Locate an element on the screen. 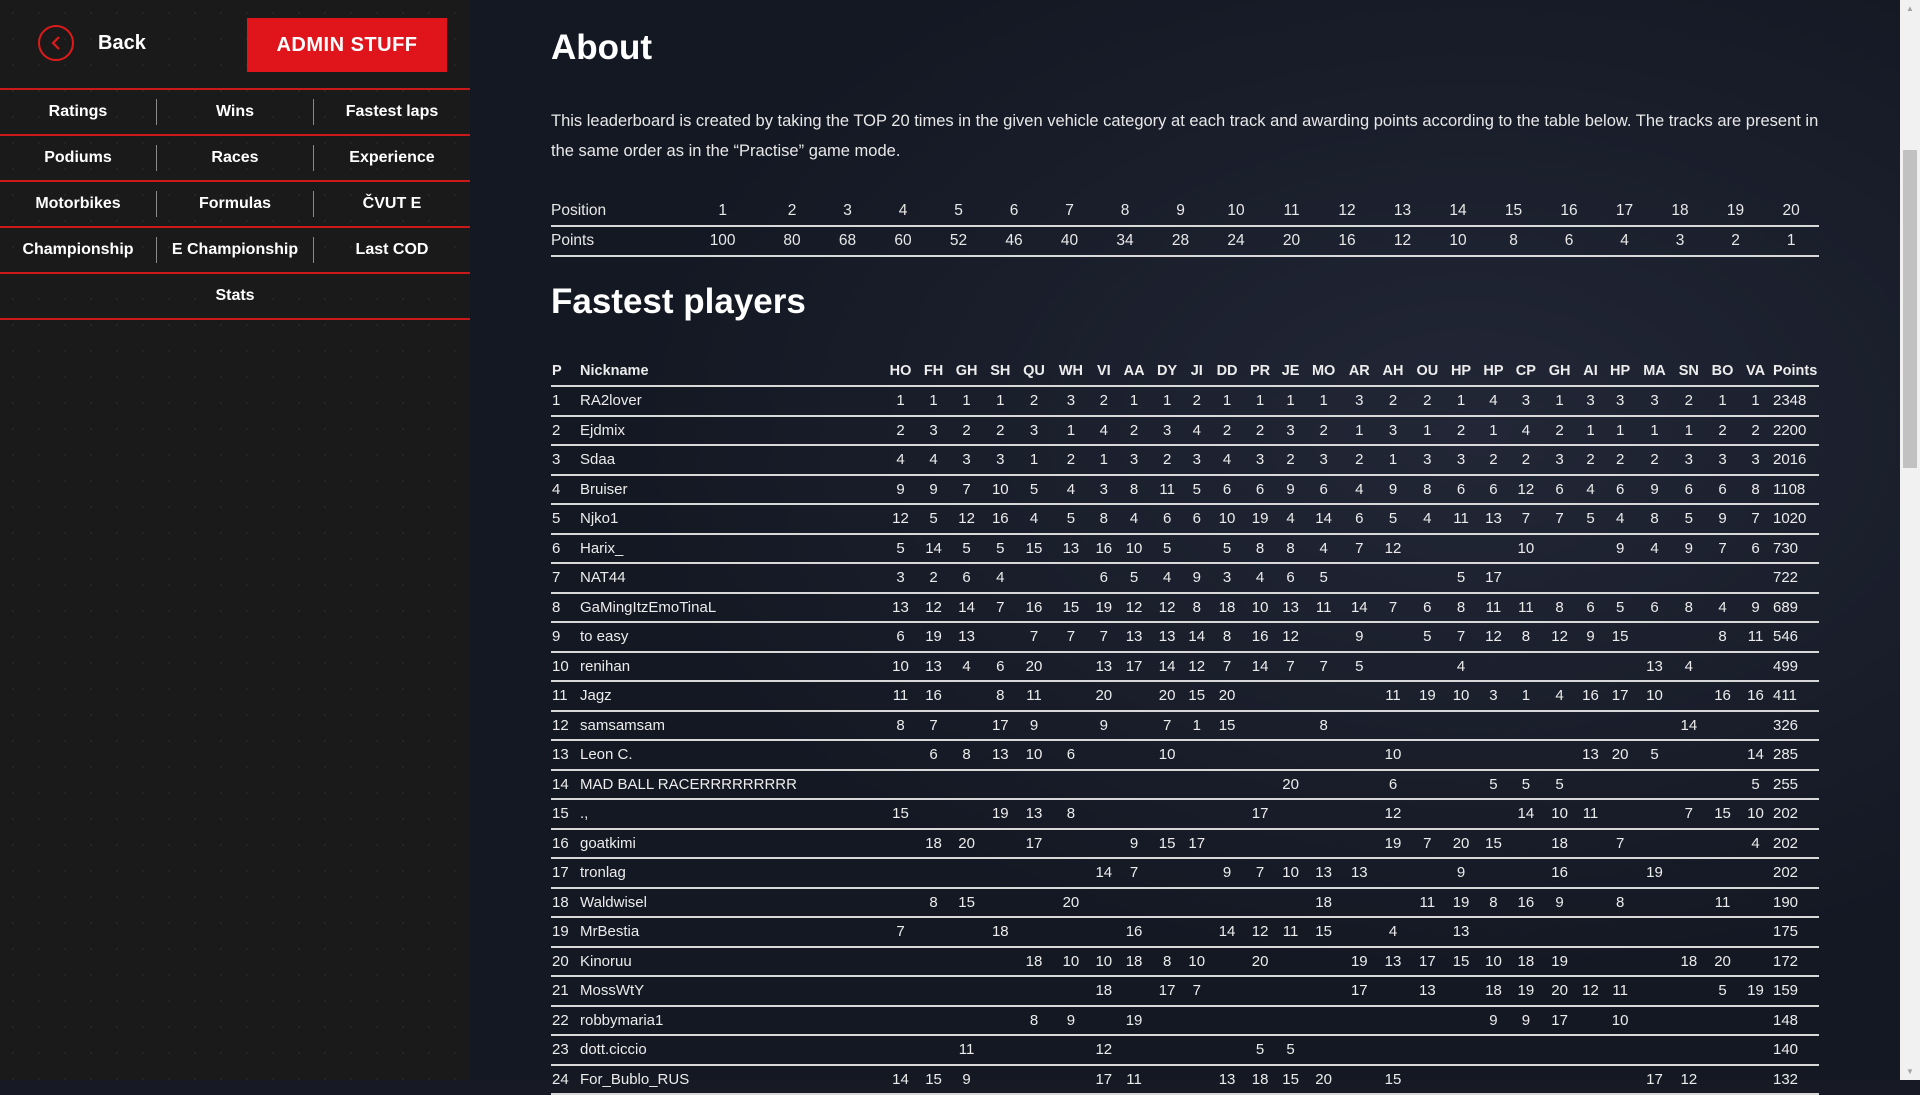  column-header: VA is located at coordinates (1755, 372).